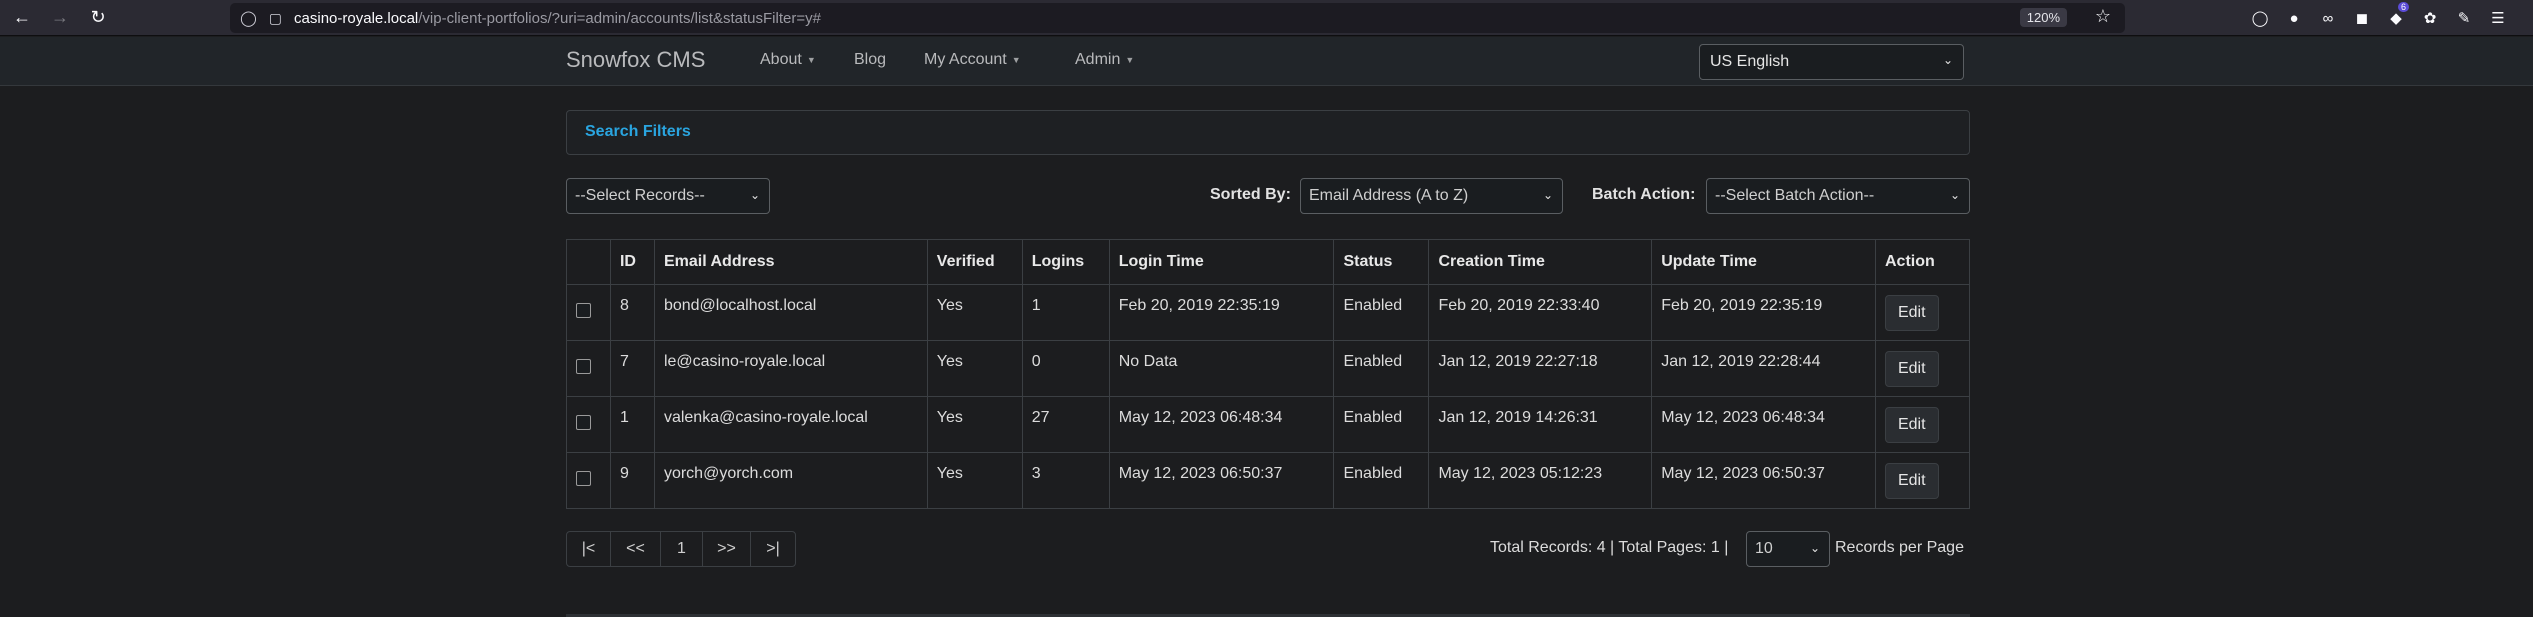 The width and height of the screenshot is (2533, 617). What do you see at coordinates (1221, 262) in the screenshot?
I see `header-login-time: Login Time` at bounding box center [1221, 262].